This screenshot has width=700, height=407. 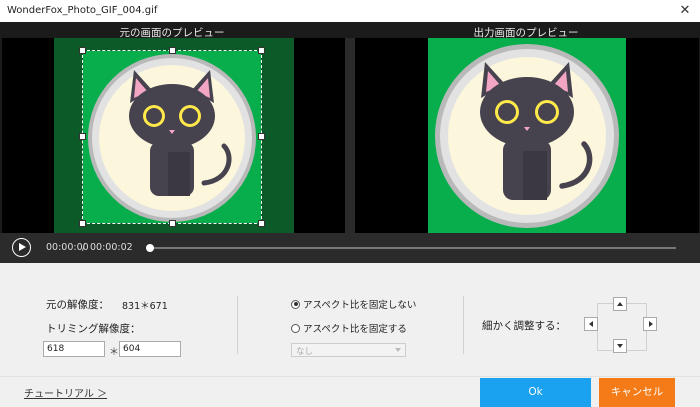 I want to click on aspect-ratio-select-value: なし, so click(x=305, y=352).